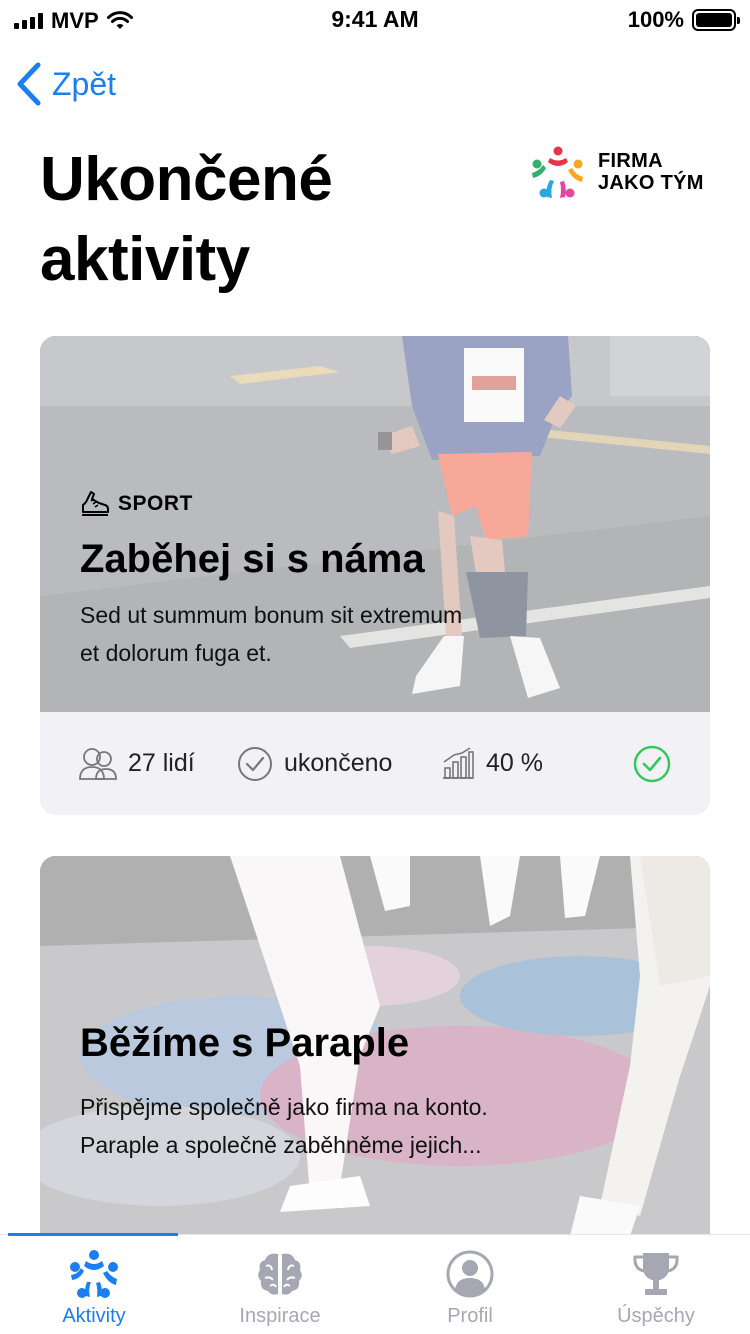 The width and height of the screenshot is (750, 1334). What do you see at coordinates (557, 172) in the screenshot?
I see `logo-mark-icon` at bounding box center [557, 172].